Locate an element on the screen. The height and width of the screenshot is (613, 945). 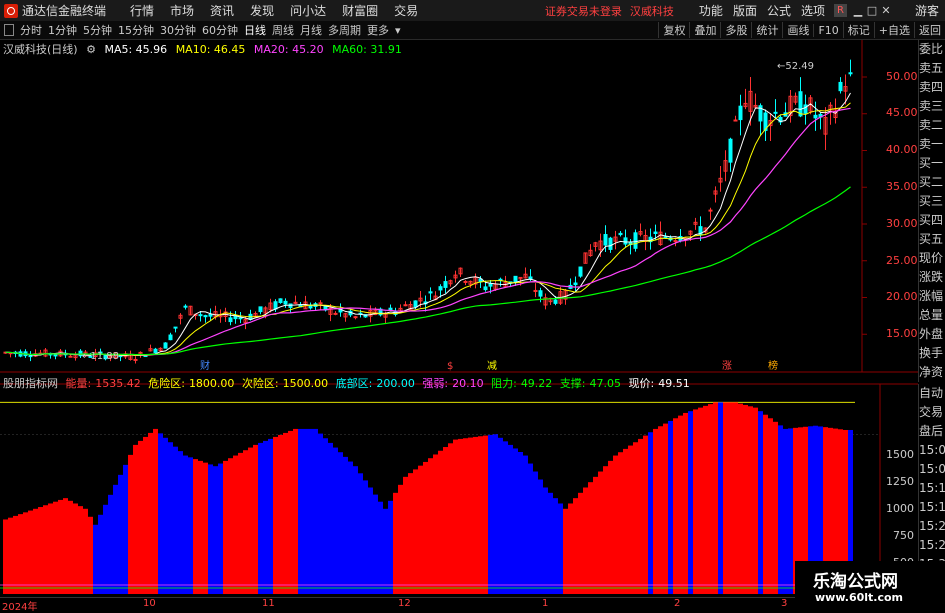
time-label: 15:20 is located at coordinates (932, 526).